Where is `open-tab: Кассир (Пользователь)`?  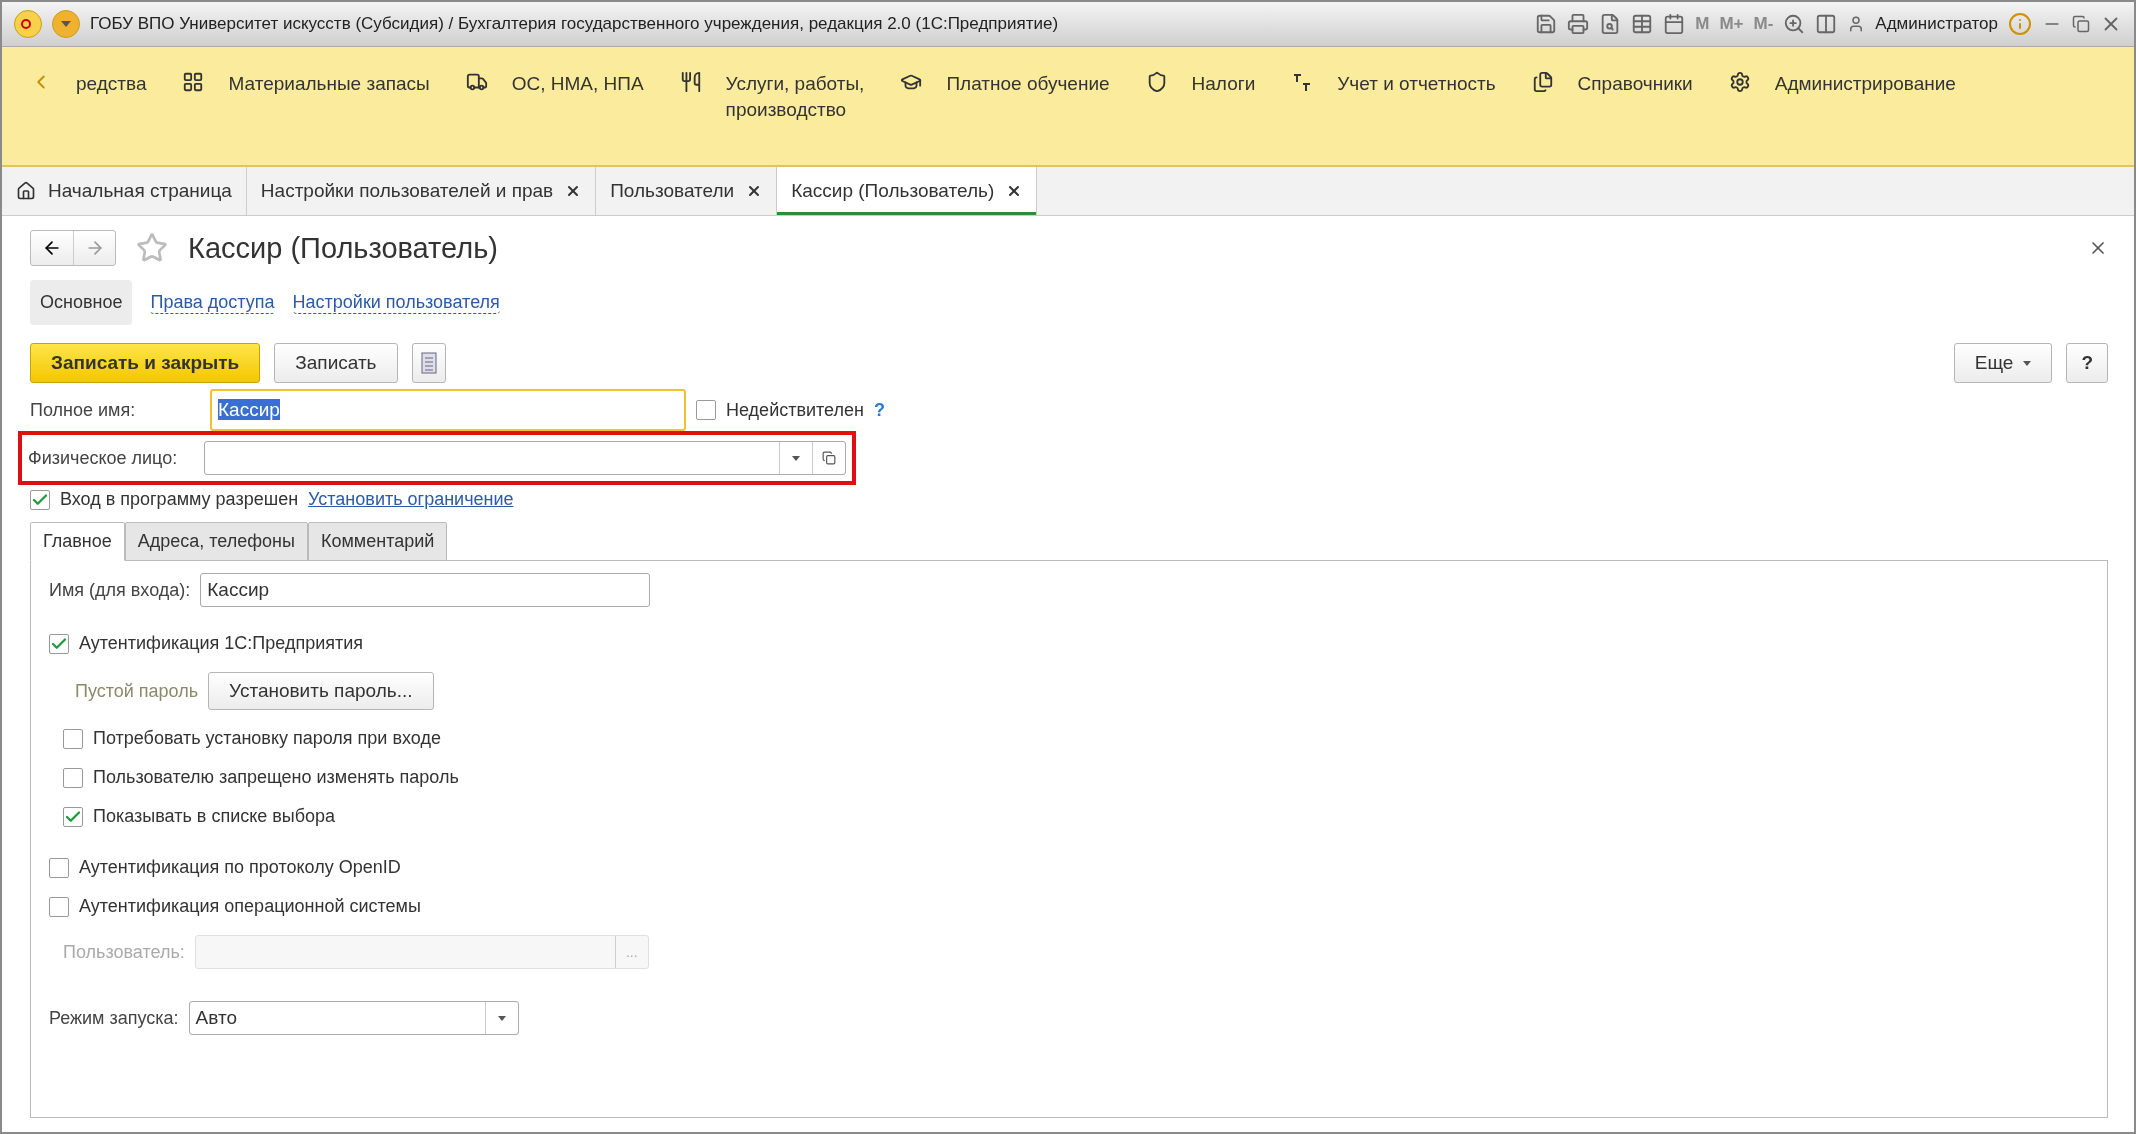 open-tab: Кассир (Пользователь) is located at coordinates (907, 191).